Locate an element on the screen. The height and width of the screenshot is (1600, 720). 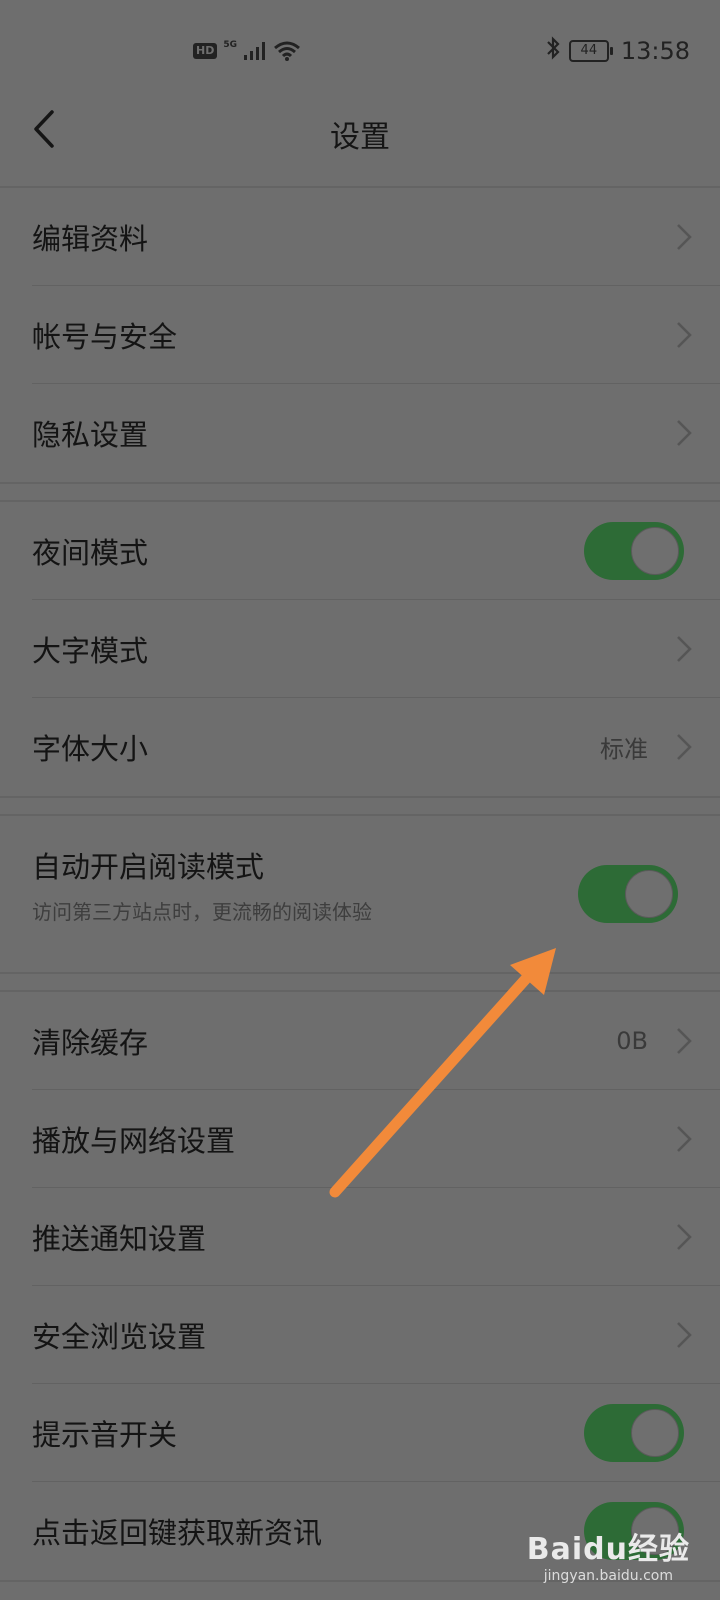
annotation-arrow is located at coordinates (442, 1073).